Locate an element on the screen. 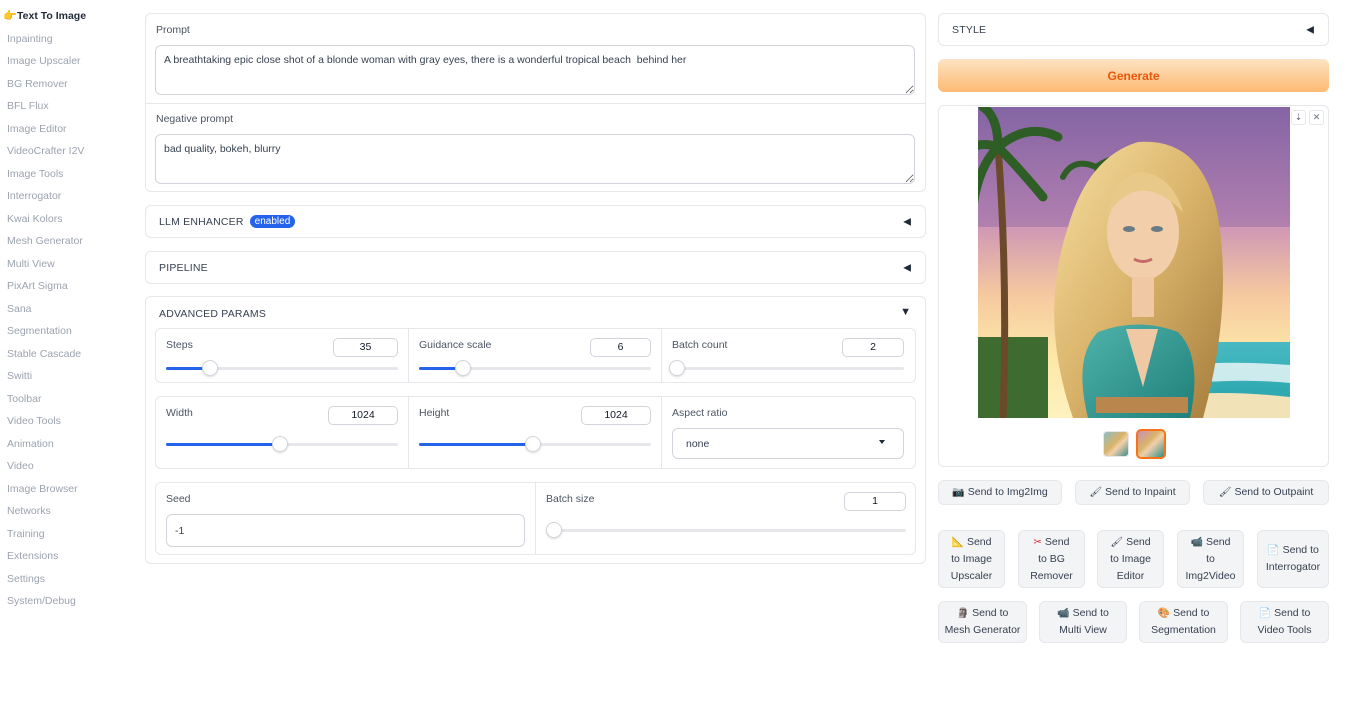 The height and width of the screenshot is (722, 1356). guidance-cell: Guidance scale 6 is located at coordinates (535, 355).